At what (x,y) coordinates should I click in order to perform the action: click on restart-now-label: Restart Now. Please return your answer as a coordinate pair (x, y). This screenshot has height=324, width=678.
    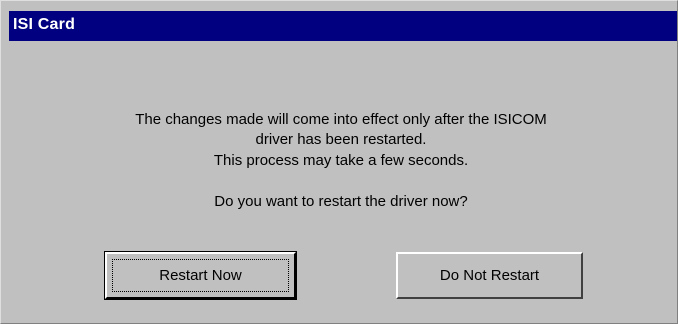
    Looking at the image, I should click on (200, 275).